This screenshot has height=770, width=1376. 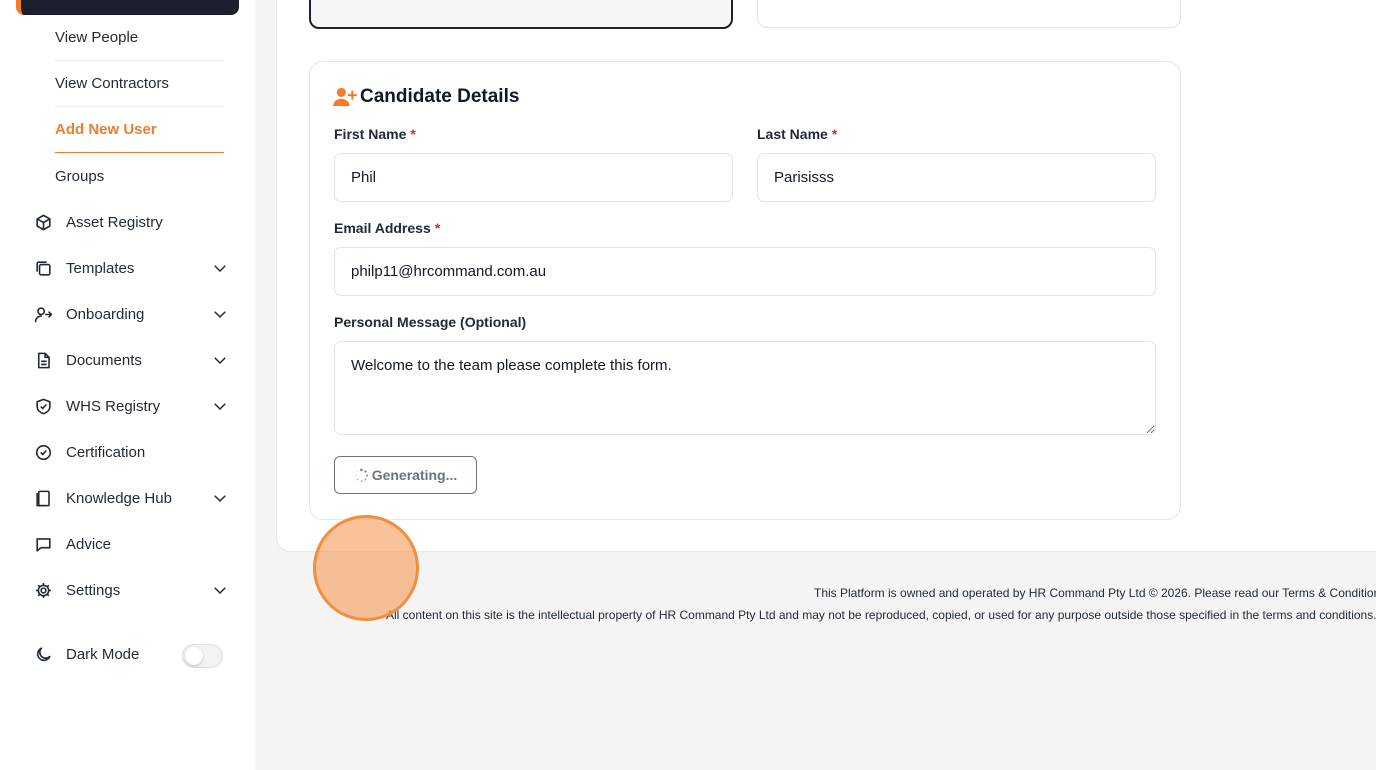 What do you see at coordinates (361, 475) in the screenshot?
I see `spinner-icon` at bounding box center [361, 475].